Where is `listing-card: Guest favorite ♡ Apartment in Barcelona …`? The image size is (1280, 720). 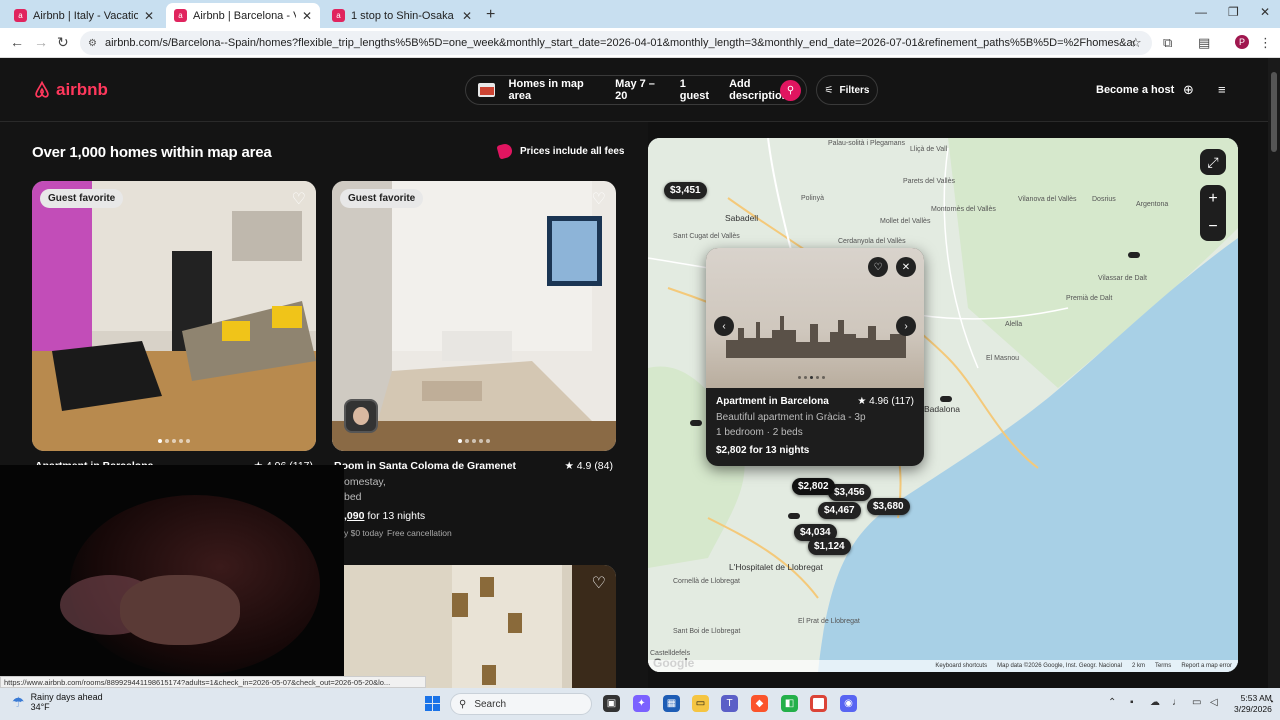
listing-card: Guest favorite ♡ Apartment in Barcelona … is located at coordinates (174, 326).